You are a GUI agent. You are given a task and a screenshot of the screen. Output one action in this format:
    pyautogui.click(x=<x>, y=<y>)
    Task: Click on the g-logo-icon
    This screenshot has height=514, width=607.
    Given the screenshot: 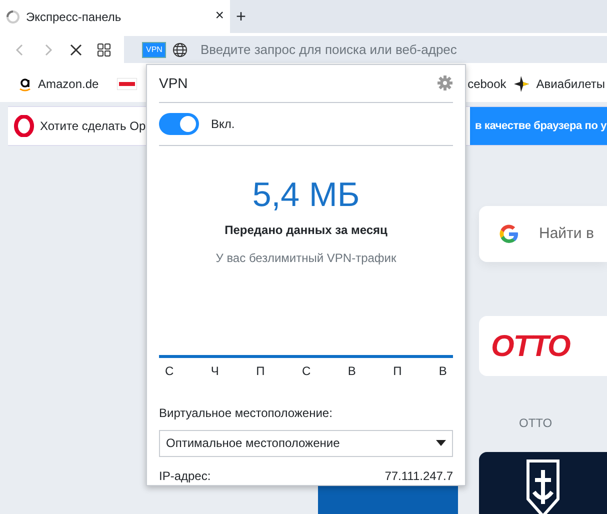 What is the action you would take?
    pyautogui.click(x=509, y=234)
    